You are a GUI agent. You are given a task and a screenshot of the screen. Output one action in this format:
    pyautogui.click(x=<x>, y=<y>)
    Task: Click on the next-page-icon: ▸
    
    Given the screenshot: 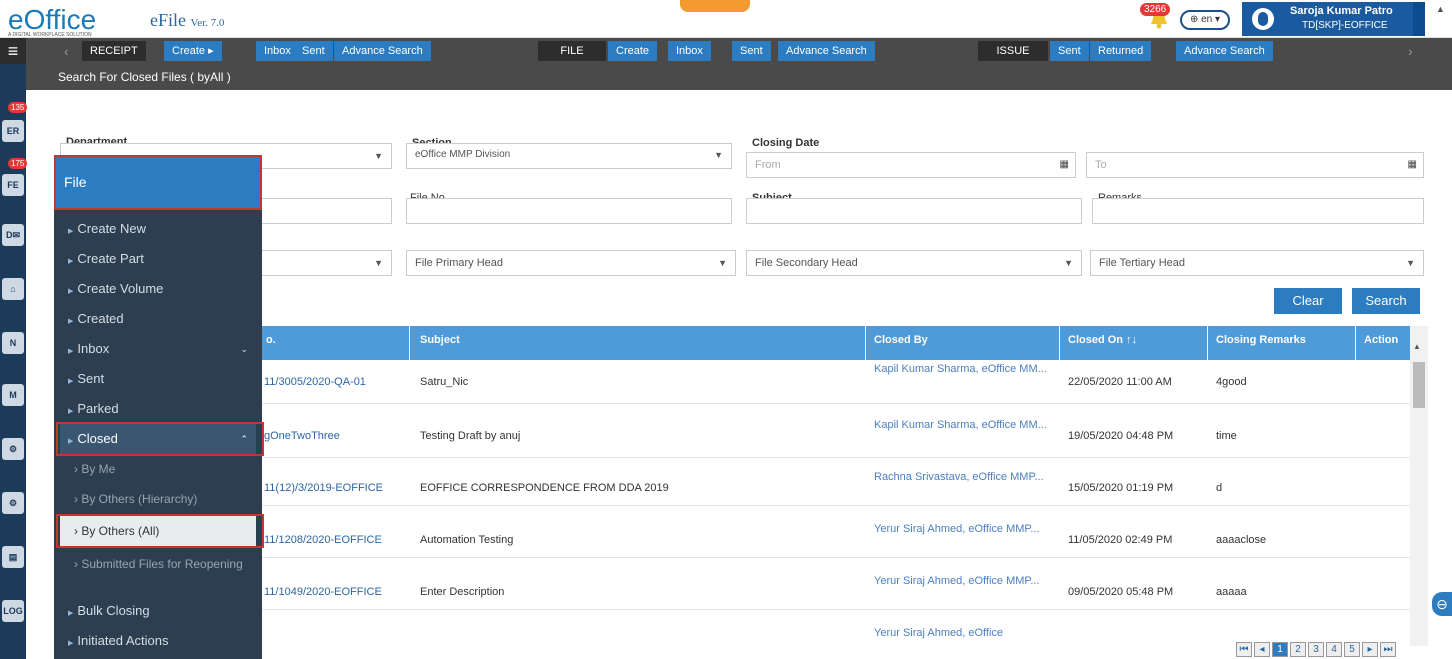 What is the action you would take?
    pyautogui.click(x=1370, y=649)
    